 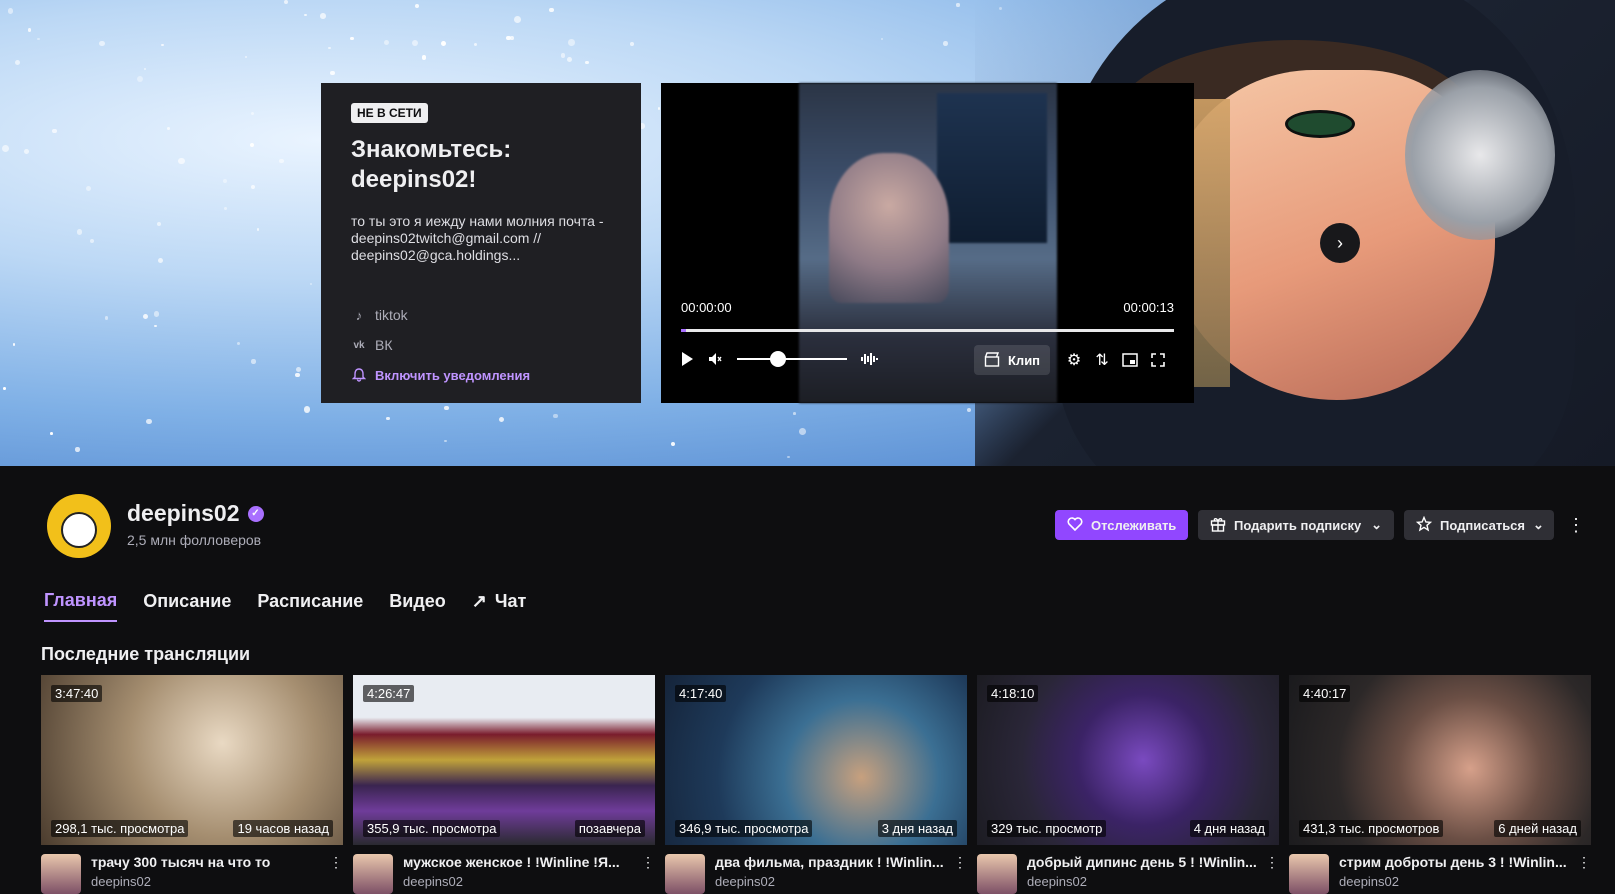 I want to click on video-meta: трачу 300 тысяч на что то deepins02 ⋮, so click(x=192, y=874).